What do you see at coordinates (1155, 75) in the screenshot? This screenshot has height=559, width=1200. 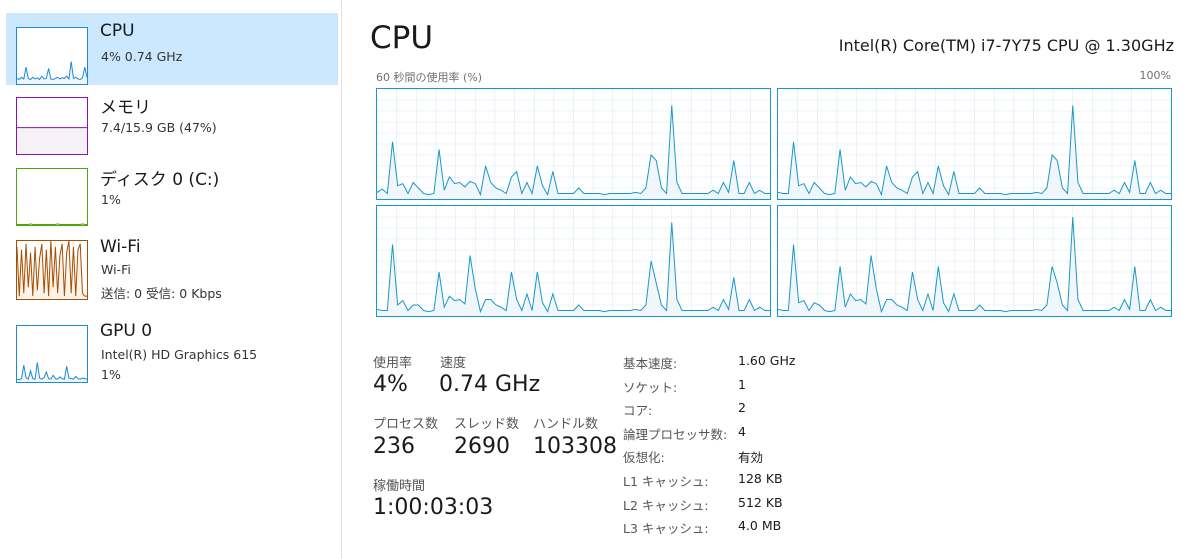 I see `graph-max-label: 100%` at bounding box center [1155, 75].